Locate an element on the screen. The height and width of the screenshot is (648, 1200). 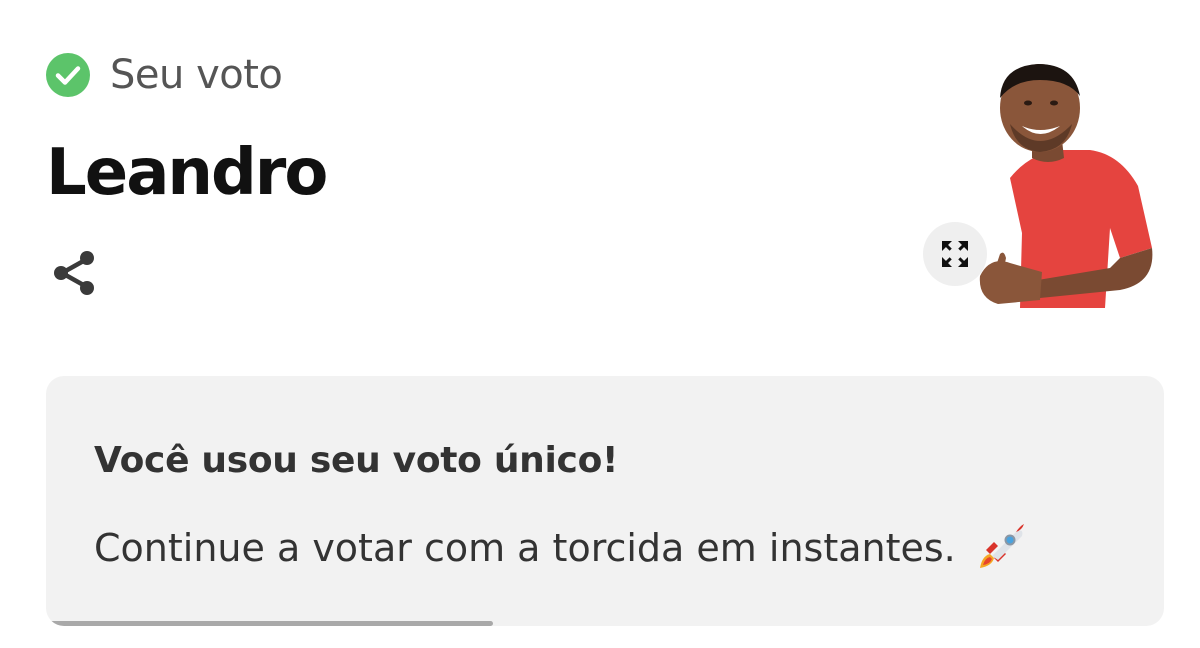
expand-icon is located at coordinates (955, 254).